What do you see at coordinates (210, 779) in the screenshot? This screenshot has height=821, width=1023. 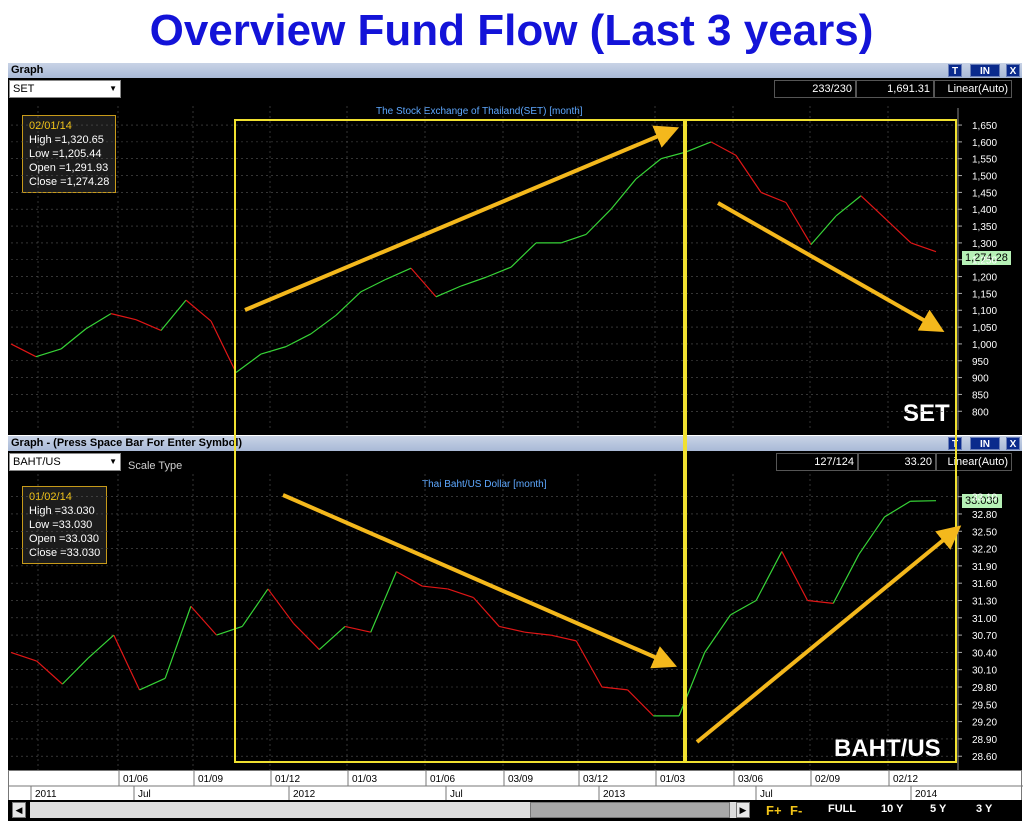 I see `time-tick-label: 01/09` at bounding box center [210, 779].